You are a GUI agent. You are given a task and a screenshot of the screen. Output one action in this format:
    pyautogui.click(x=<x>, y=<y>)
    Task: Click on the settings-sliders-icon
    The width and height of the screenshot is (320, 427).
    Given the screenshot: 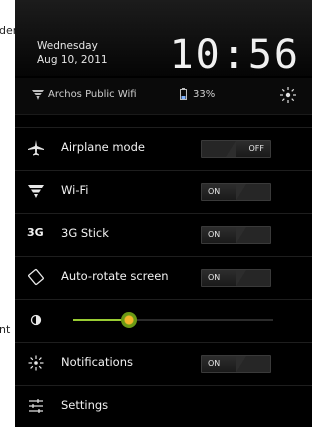 What is the action you would take?
    pyautogui.click(x=36, y=406)
    